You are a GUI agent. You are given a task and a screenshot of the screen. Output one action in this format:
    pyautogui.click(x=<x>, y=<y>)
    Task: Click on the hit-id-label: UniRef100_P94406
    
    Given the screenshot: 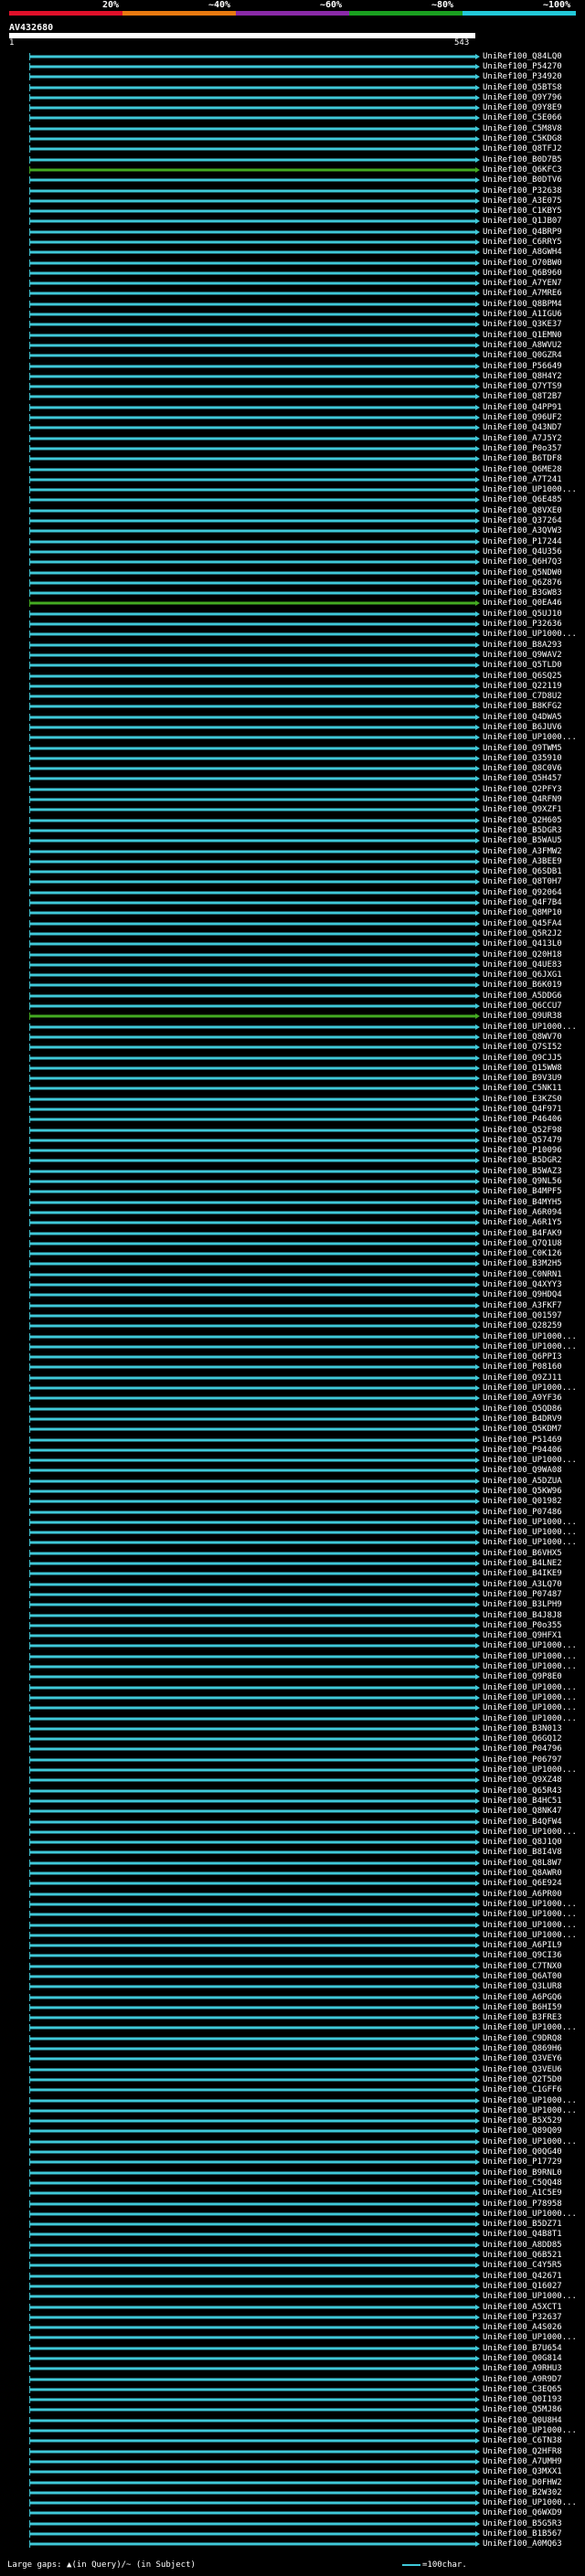 What is the action you would take?
    pyautogui.click(x=522, y=1450)
    